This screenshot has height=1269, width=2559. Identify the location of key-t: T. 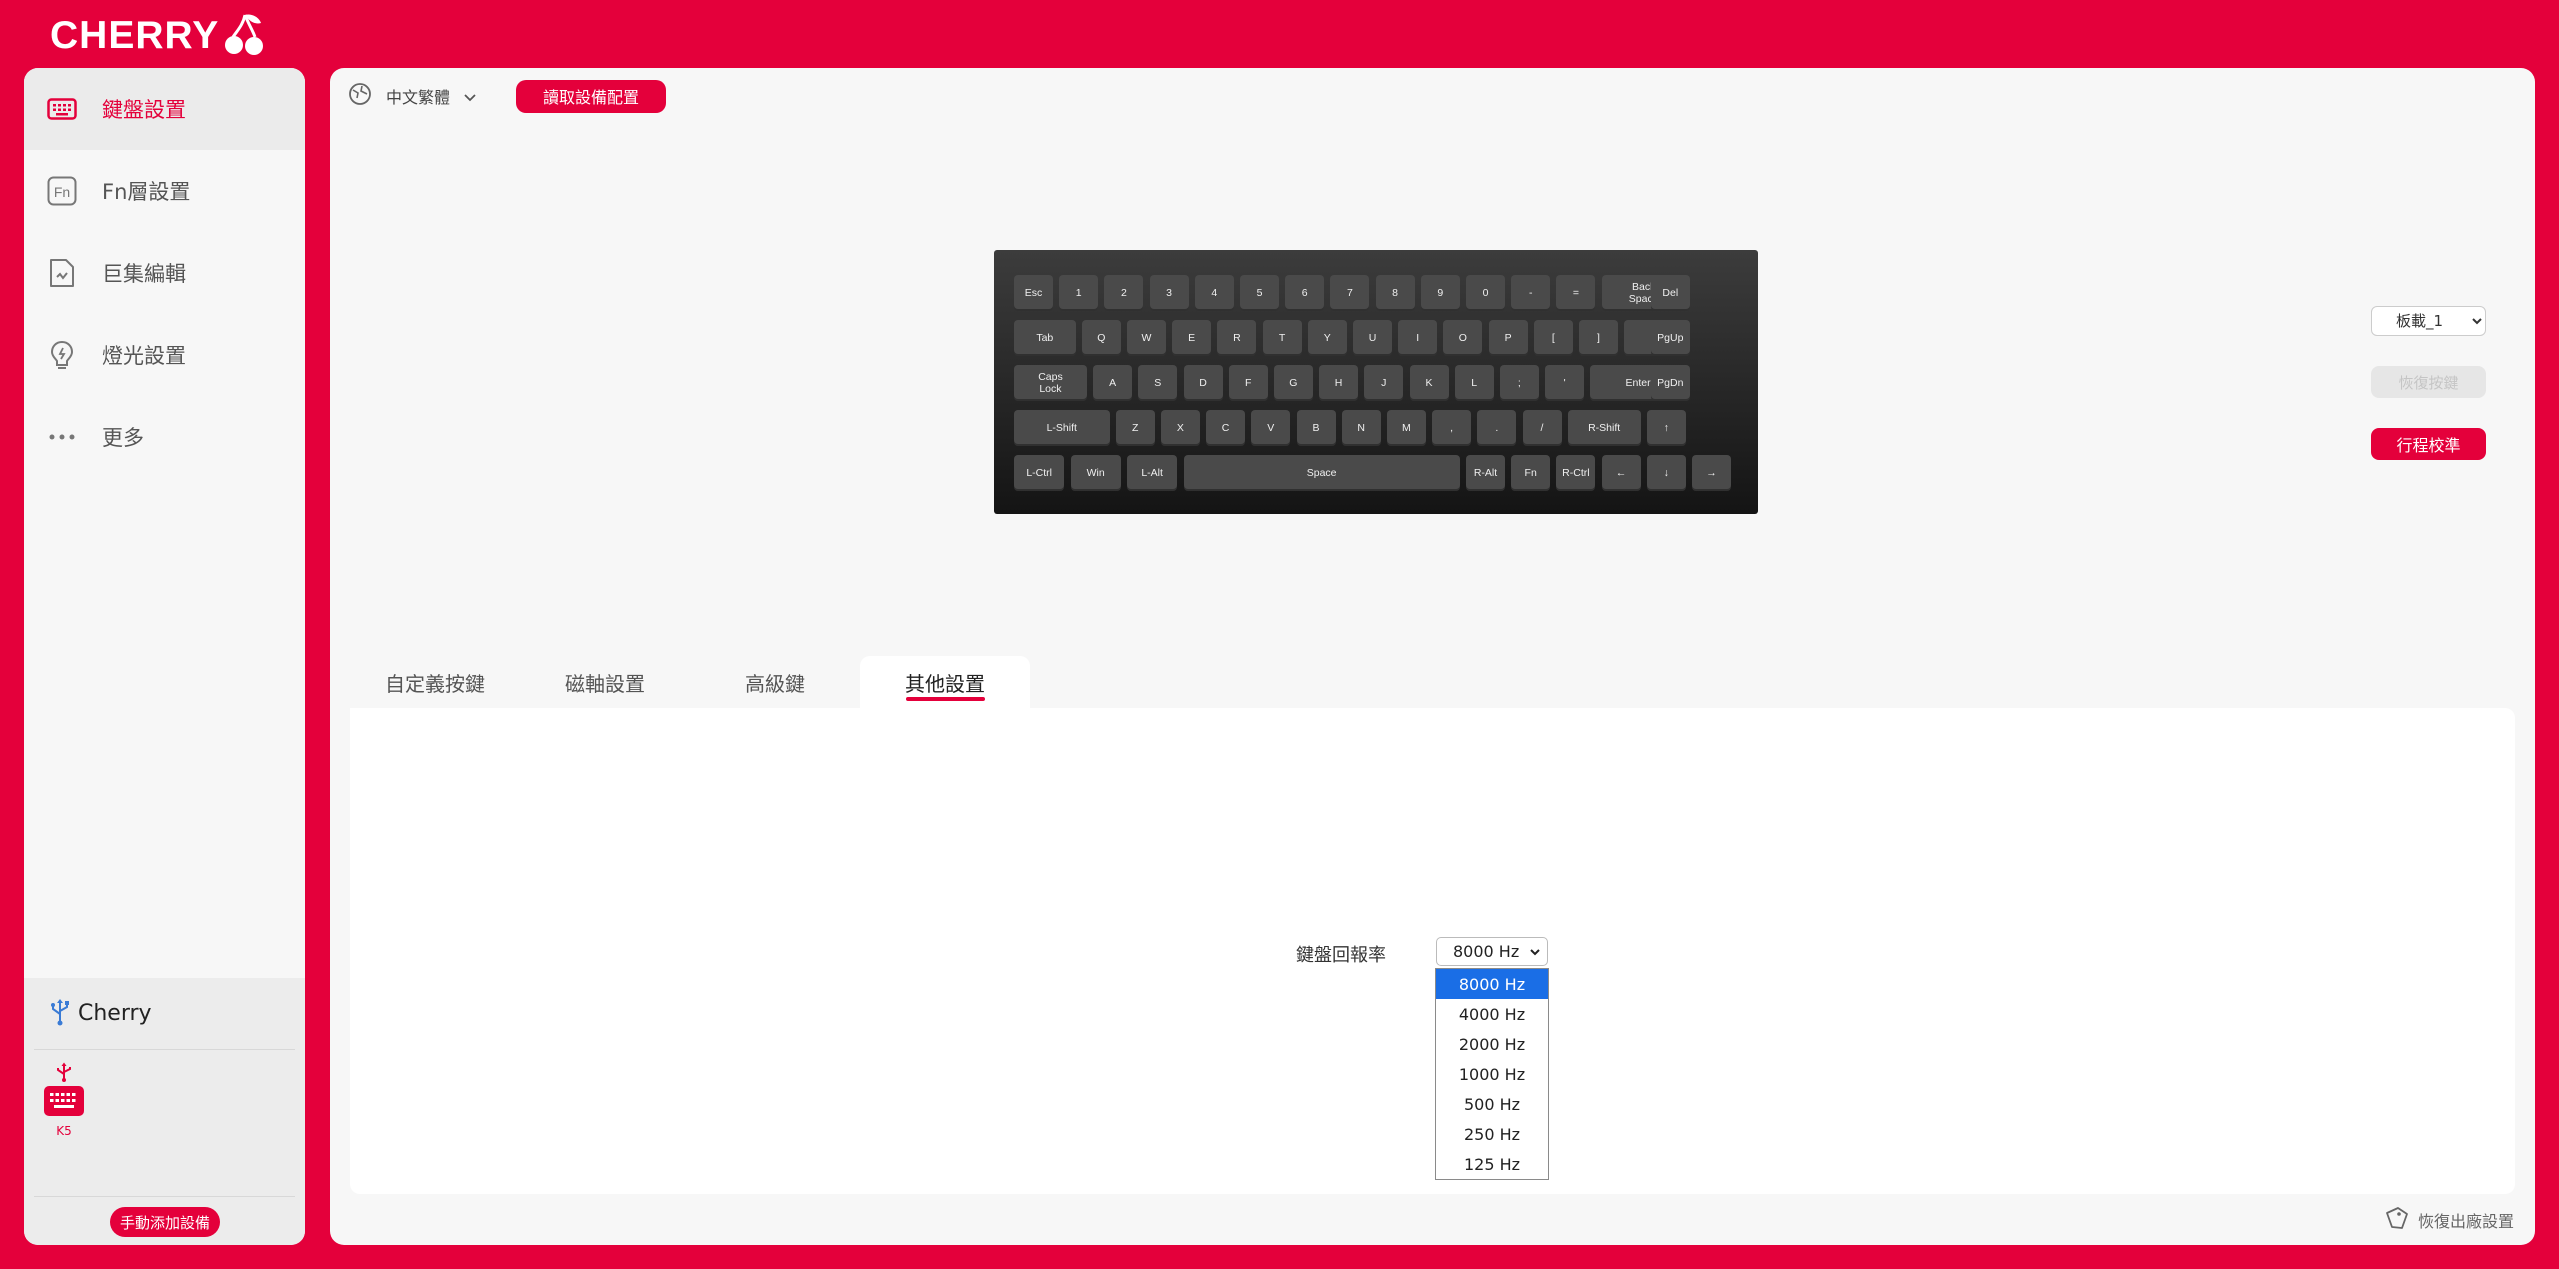
(1282, 338).